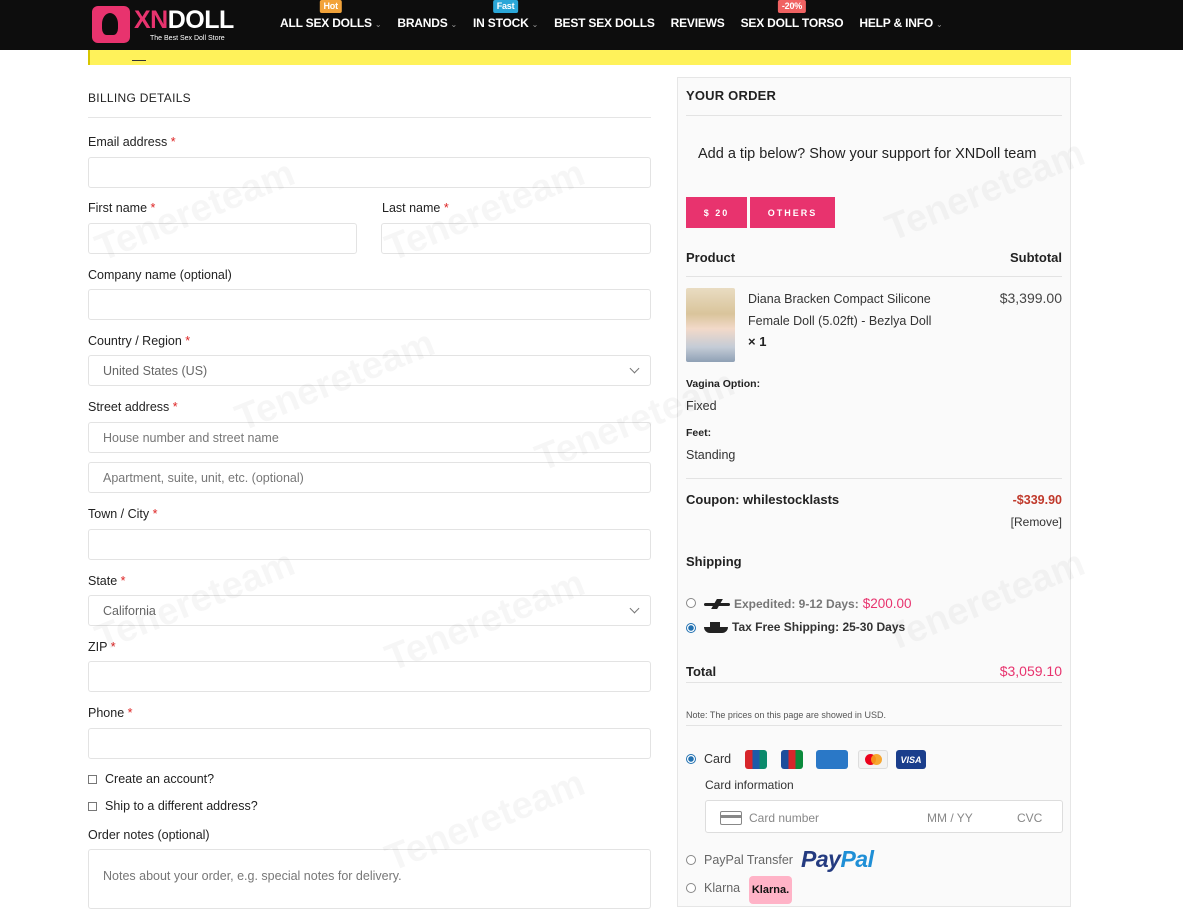 The height and width of the screenshot is (909, 1183). I want to click on shipping-expedited-radio, so click(691, 603).